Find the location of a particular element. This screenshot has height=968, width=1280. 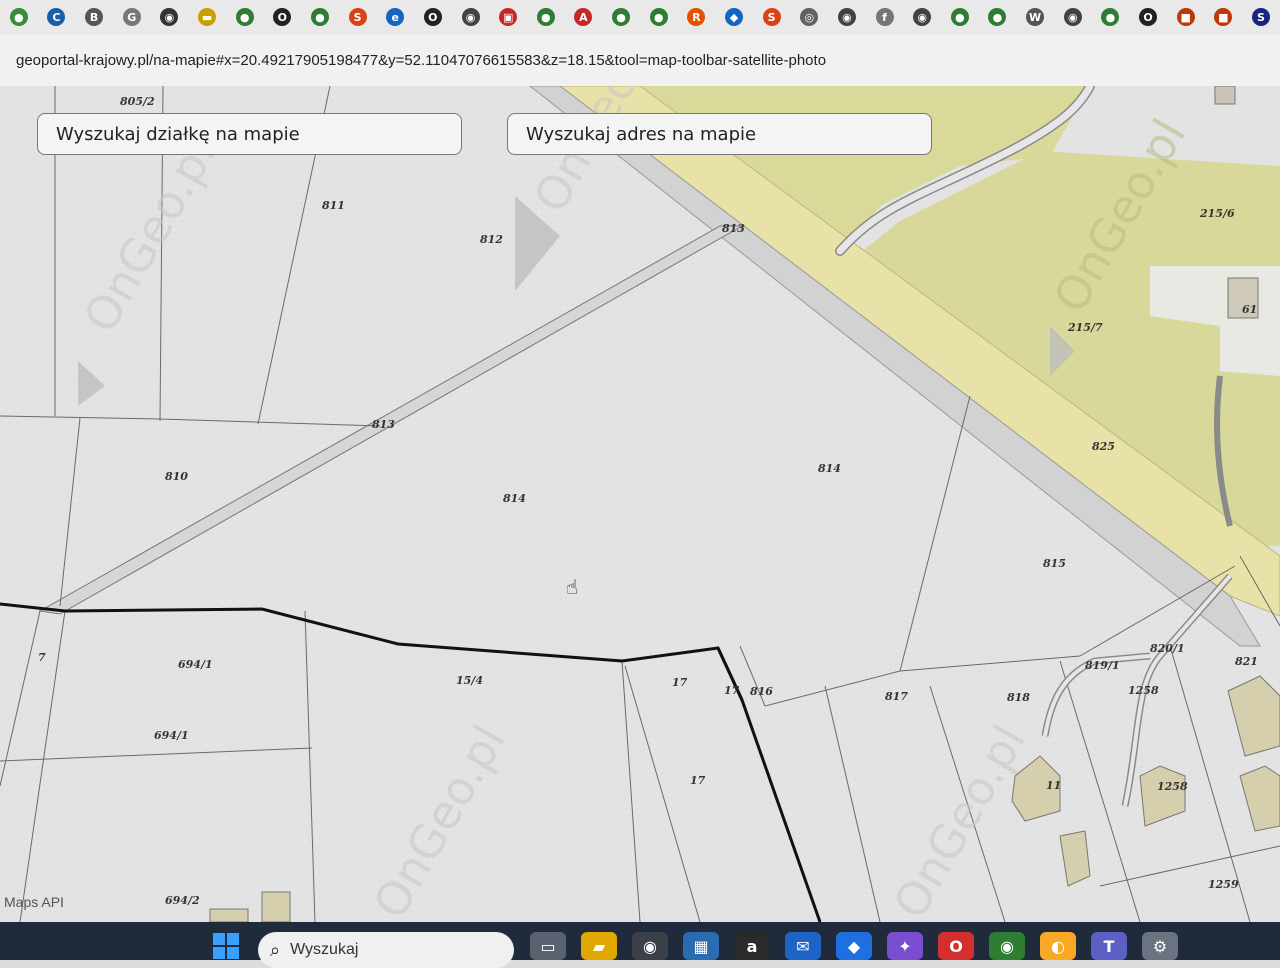

bookmark-26-icon: ● is located at coordinates (960, 17).